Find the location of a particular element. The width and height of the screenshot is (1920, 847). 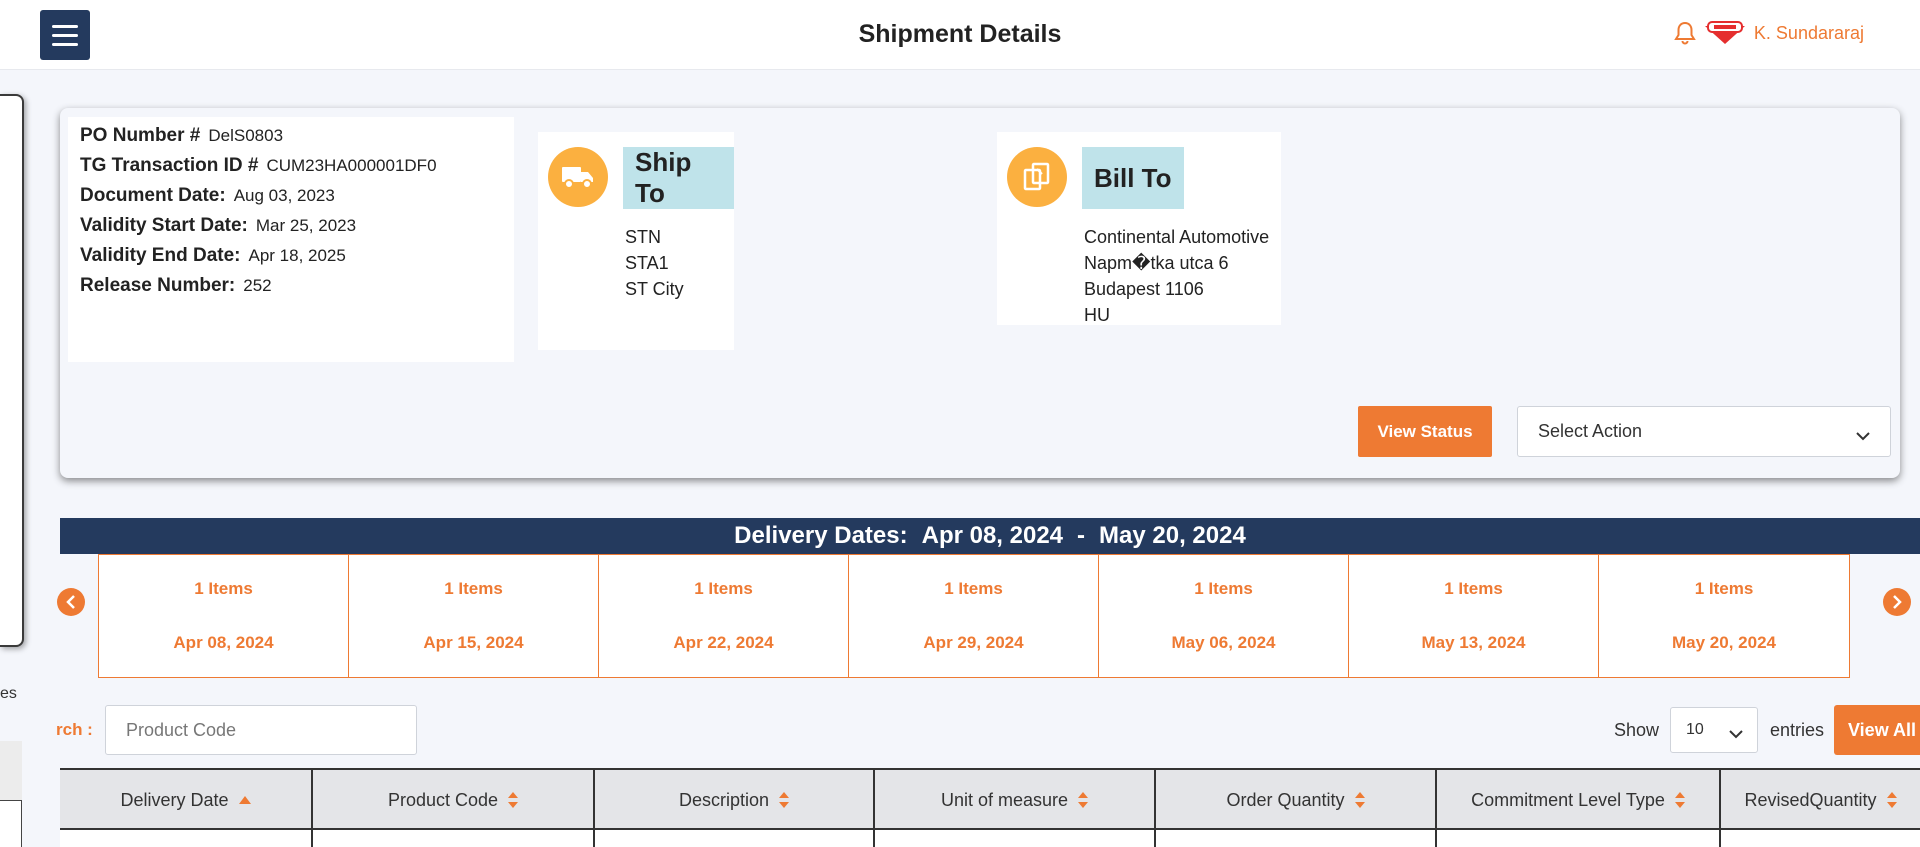

po-number-value: DelS0803 is located at coordinates (246, 135).